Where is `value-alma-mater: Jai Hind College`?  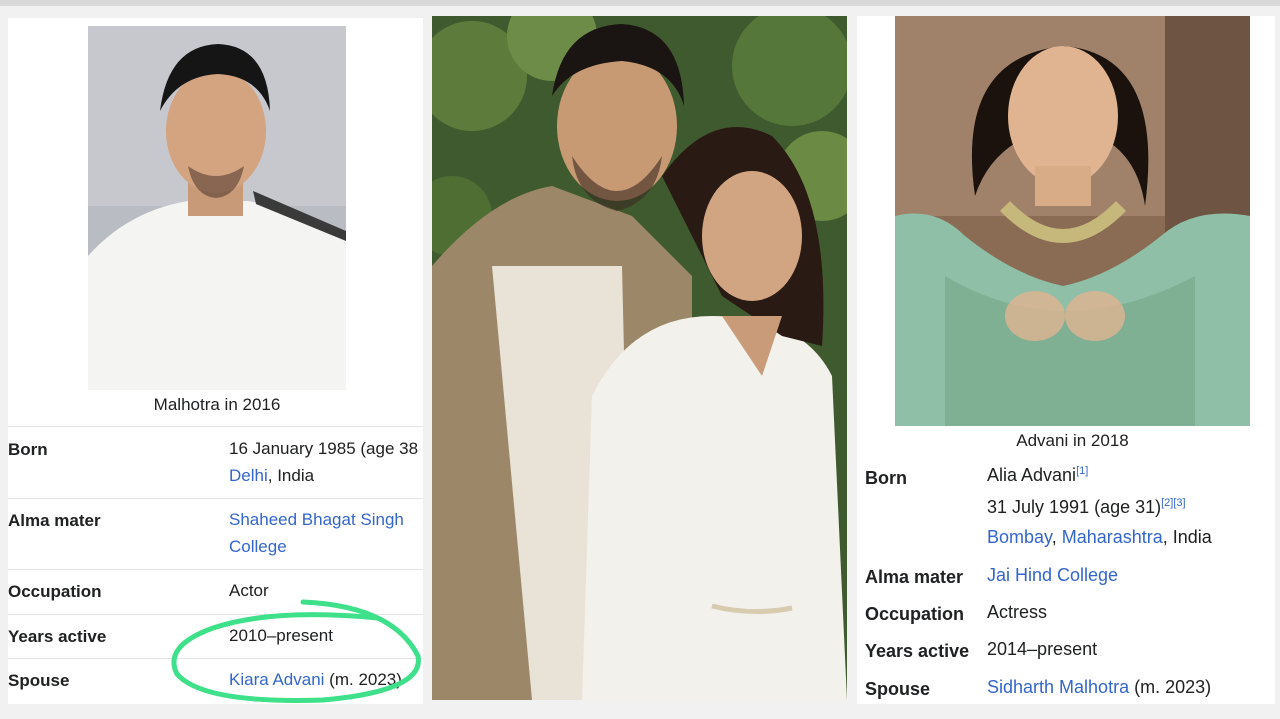 value-alma-mater: Jai Hind College is located at coordinates (1052, 575).